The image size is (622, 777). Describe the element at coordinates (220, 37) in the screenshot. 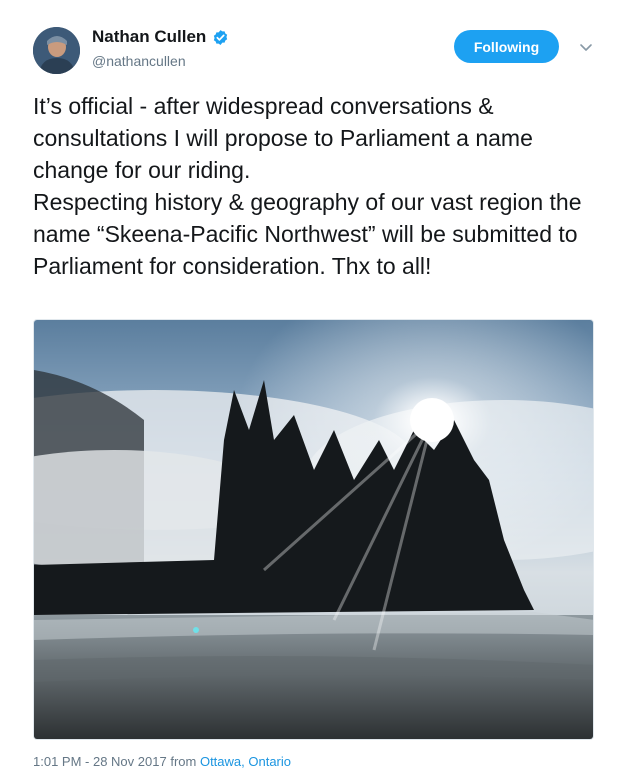

I see `verified-badge-icon` at that location.